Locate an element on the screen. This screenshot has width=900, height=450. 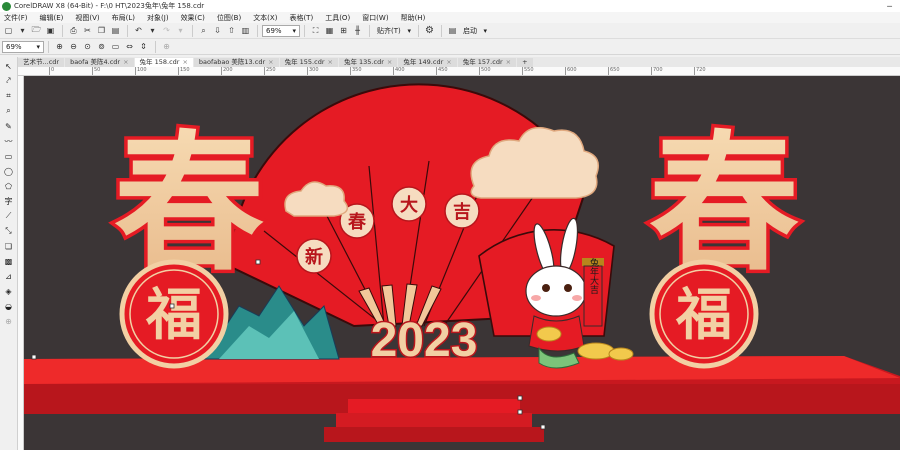
menu-file: 文件(F) is located at coordinates (16, 18).